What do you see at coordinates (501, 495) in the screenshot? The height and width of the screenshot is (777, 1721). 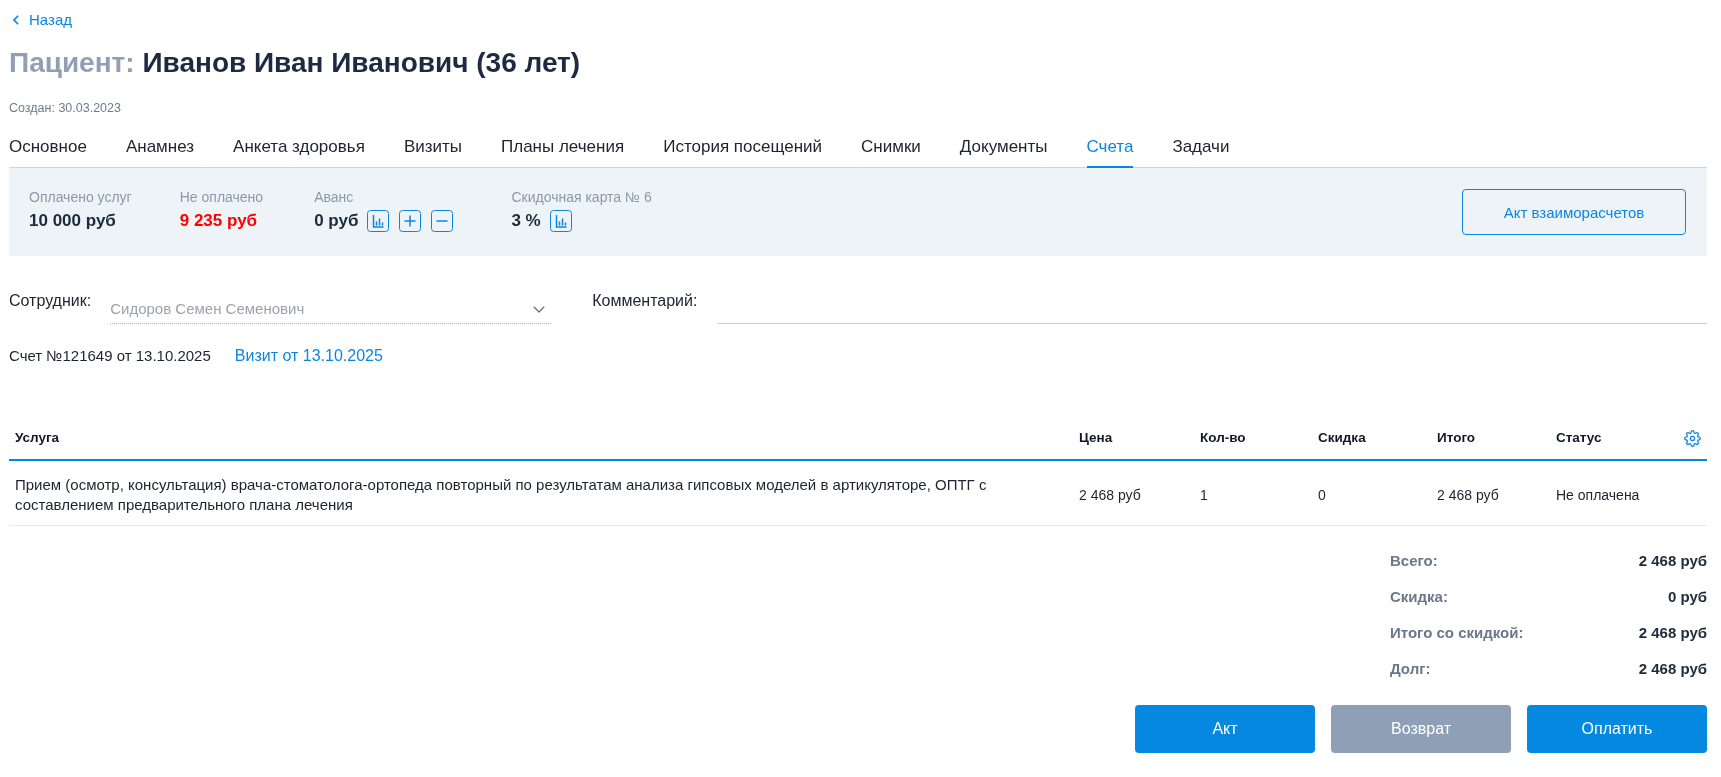 I see `service-name: Прием (осмотр, консультация) врача-стоматолога-ортопеда повторный по результатам анализа гипсовых моделей в артикуляторе, ОПТГ с составлением предварительного плана лечения` at bounding box center [501, 495].